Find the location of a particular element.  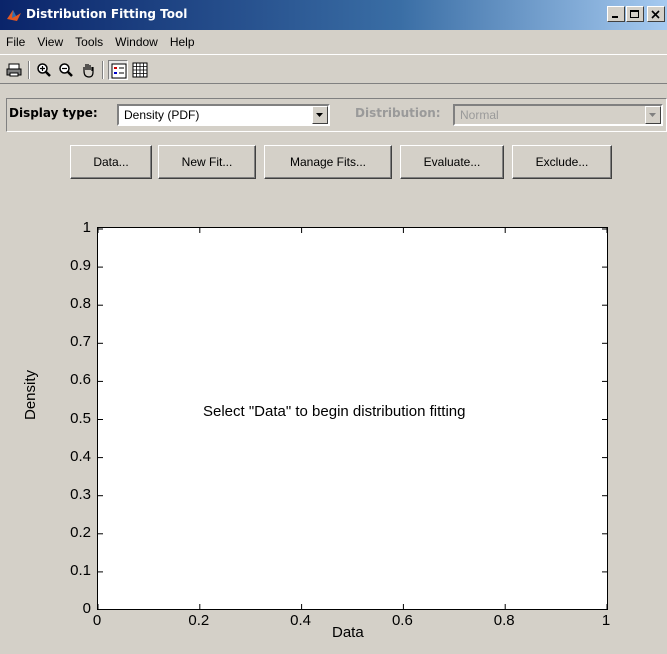

maximize-button is located at coordinates (635, 14).